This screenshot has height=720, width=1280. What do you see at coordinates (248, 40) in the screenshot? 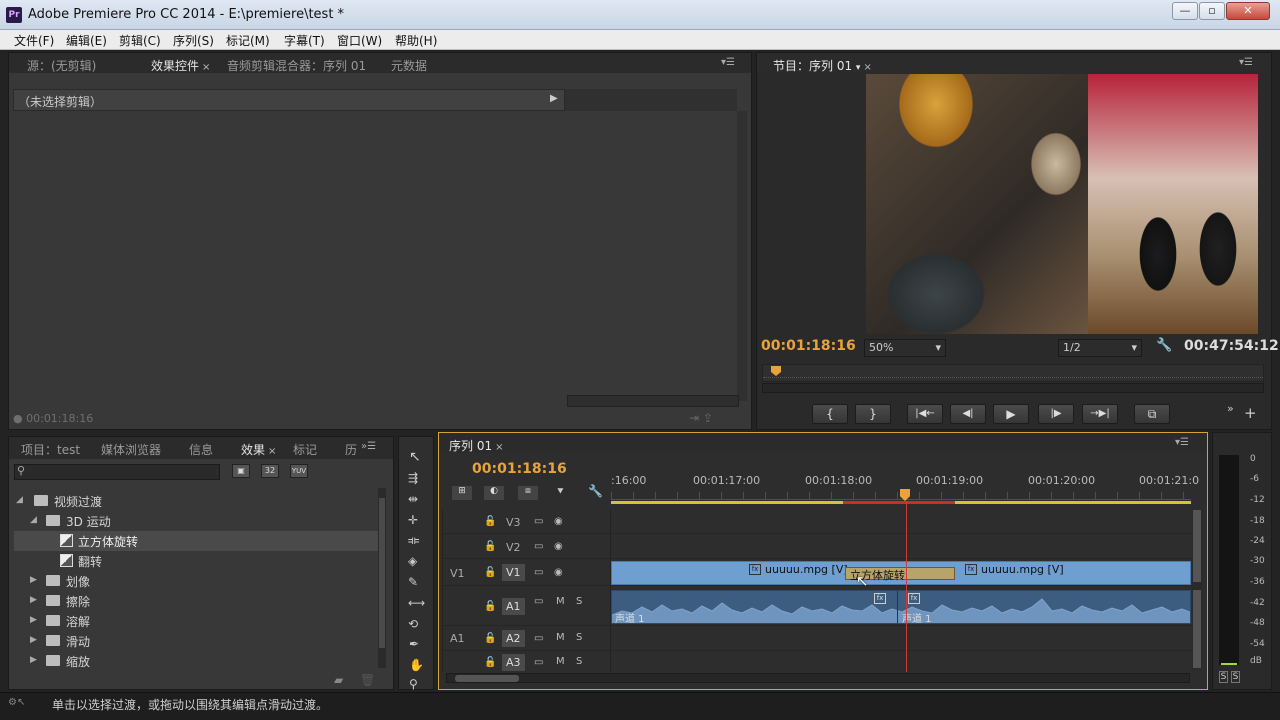
I see `menu-marker: 标记(M)` at bounding box center [248, 40].